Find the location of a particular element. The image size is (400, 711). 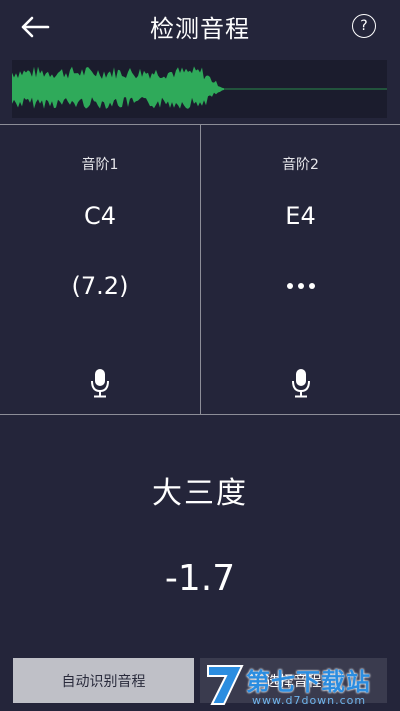

audio-waveform is located at coordinates (199, 89).